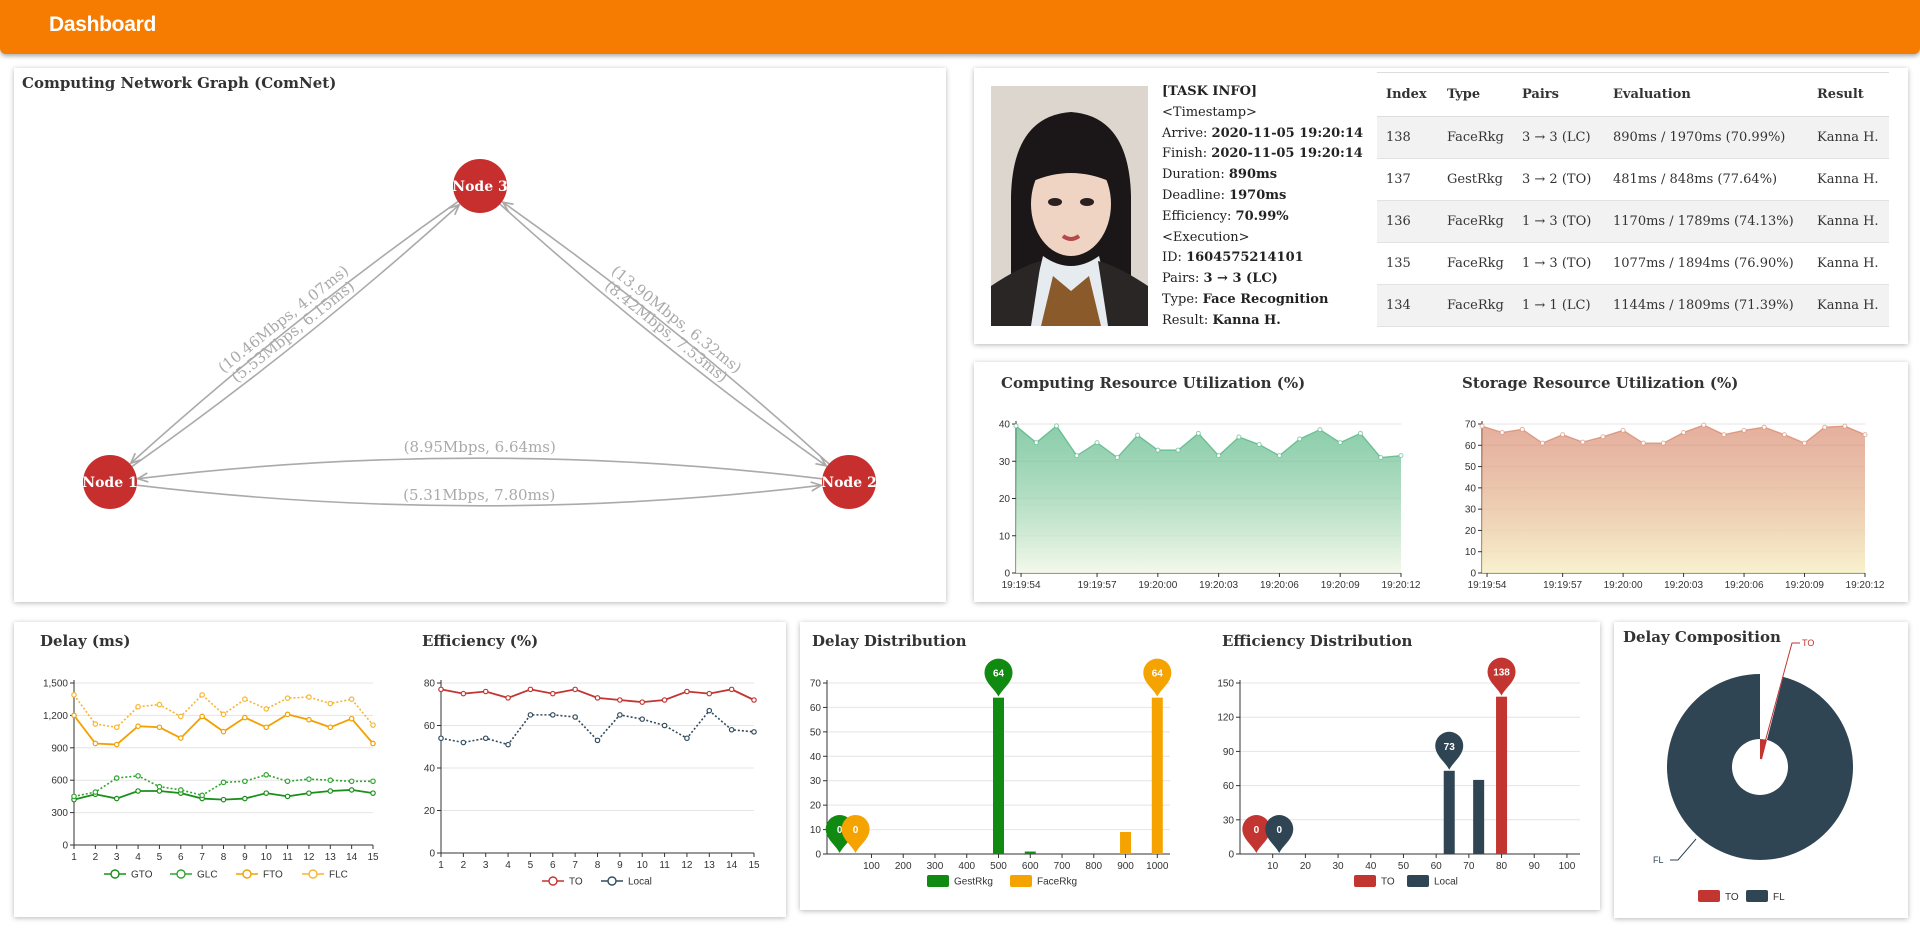  What do you see at coordinates (1501, 676) in the screenshot?
I see `value-pin: 138` at bounding box center [1501, 676].